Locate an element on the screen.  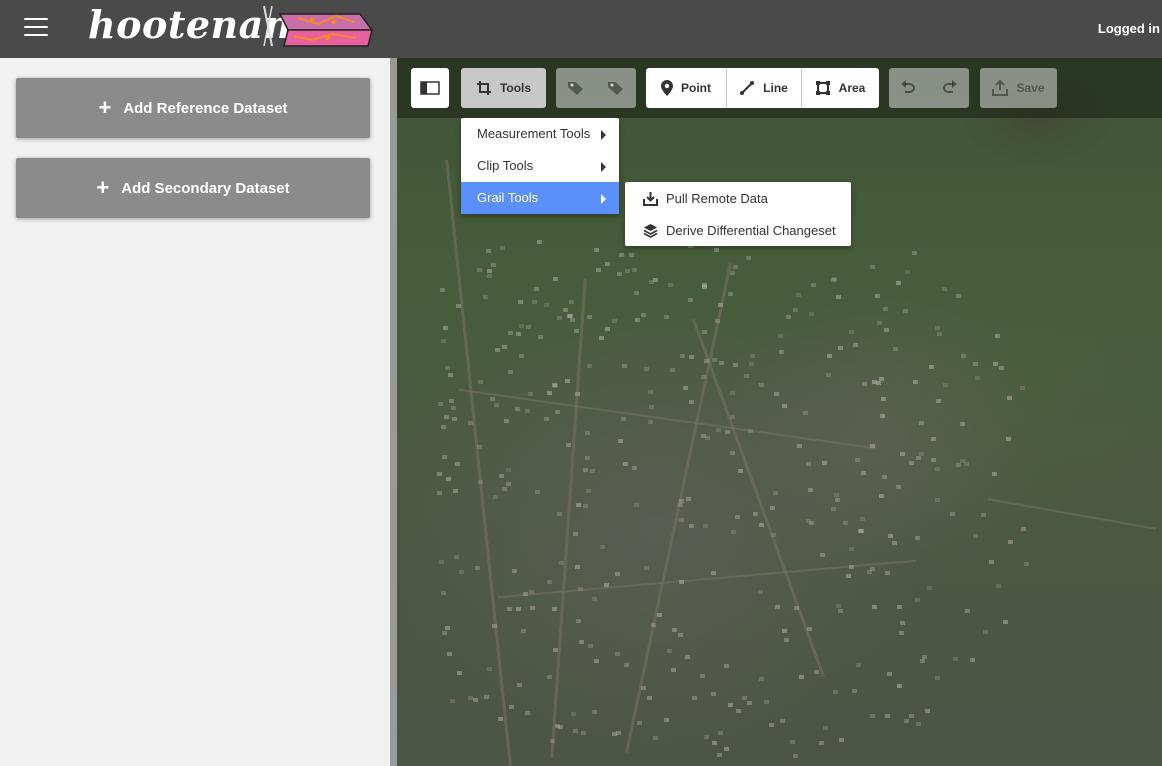
save-button: Save is located at coordinates (1018, 88).